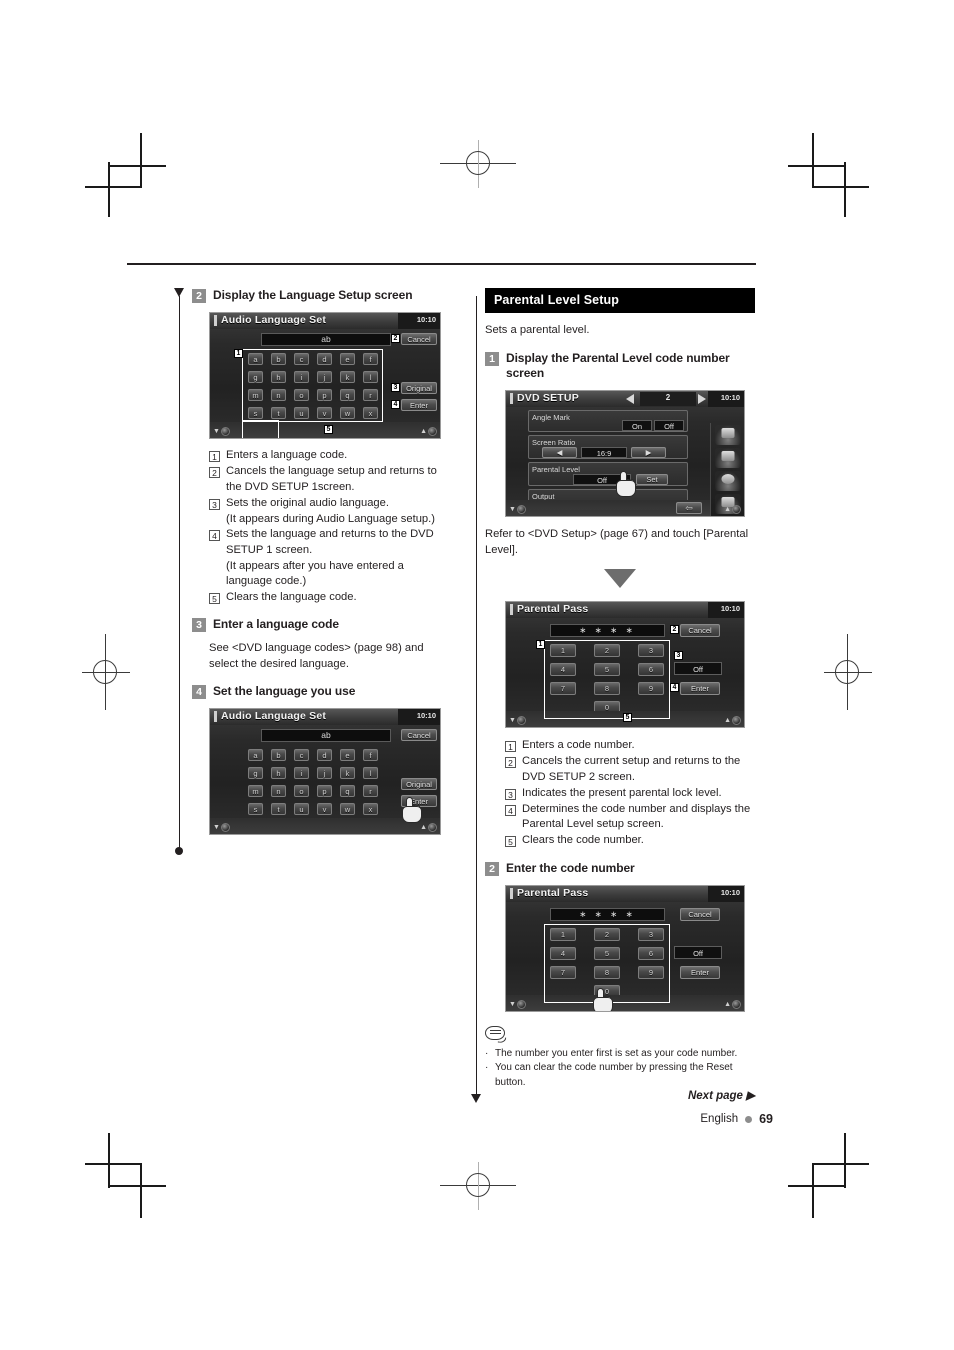 This screenshot has width=954, height=1350. Describe the element at coordinates (728, 458) in the screenshot. I see `setup-icon` at that location.